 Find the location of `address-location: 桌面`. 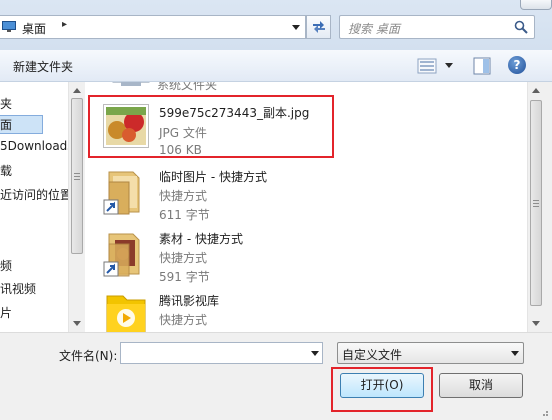

address-location: 桌面 is located at coordinates (34, 28).